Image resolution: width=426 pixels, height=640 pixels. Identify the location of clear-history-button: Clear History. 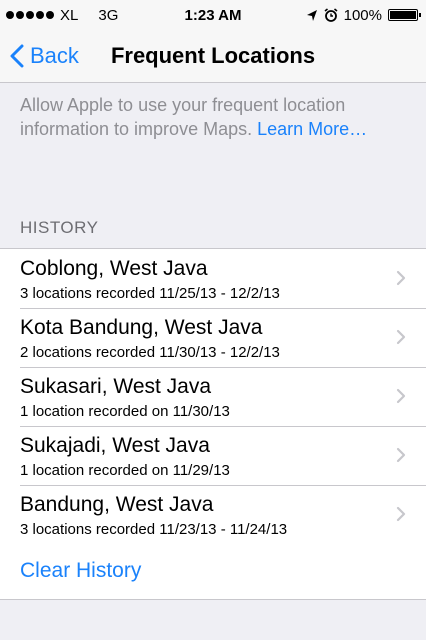
(80, 571).